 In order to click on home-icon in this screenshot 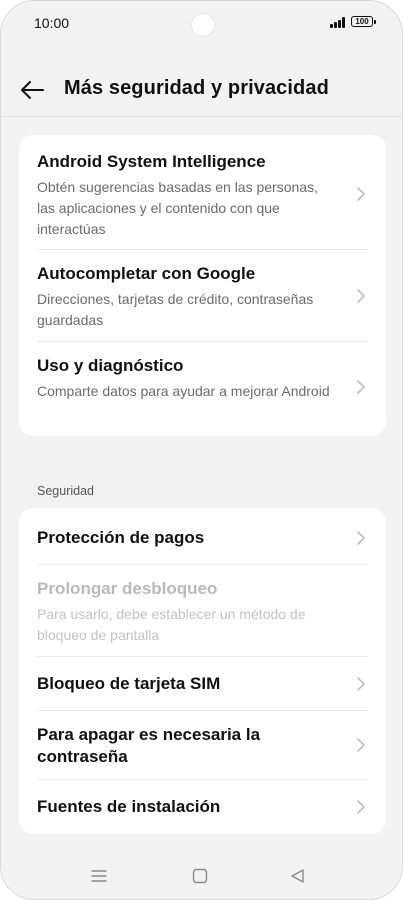, I will do `click(200, 876)`.